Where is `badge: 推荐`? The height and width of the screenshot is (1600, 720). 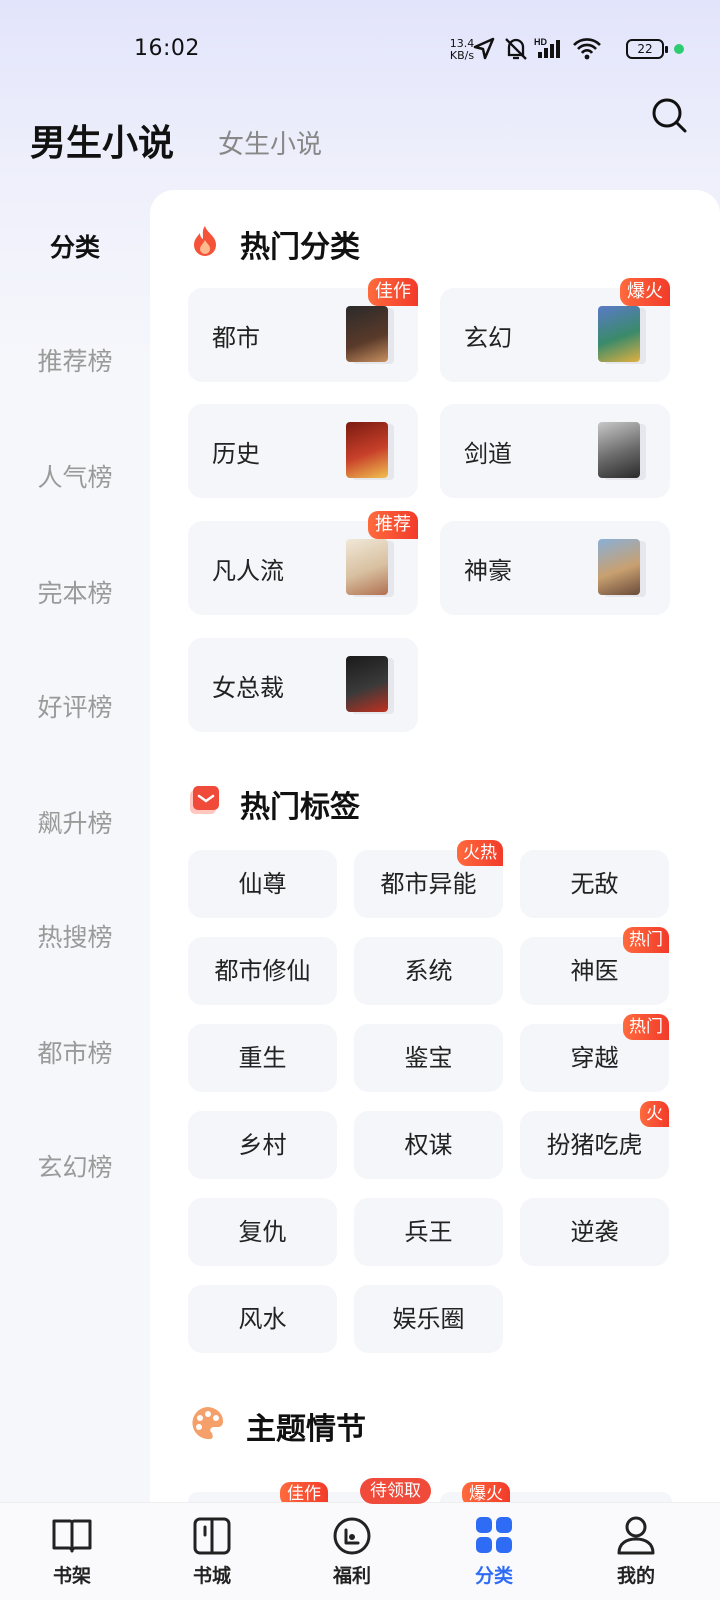
badge: 推荐 is located at coordinates (393, 525).